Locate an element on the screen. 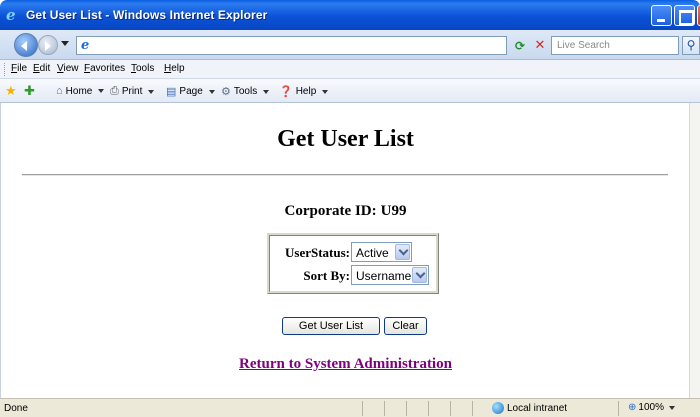 Image resolution: width=700 pixels, height=417 pixels. recent-pages-dropdown is located at coordinates (65, 45).